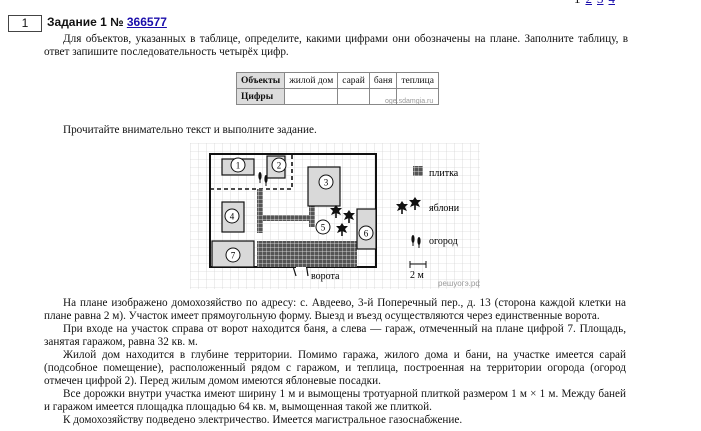  Describe the element at coordinates (232, 217) in the screenshot. I see `label-4: 4` at that location.